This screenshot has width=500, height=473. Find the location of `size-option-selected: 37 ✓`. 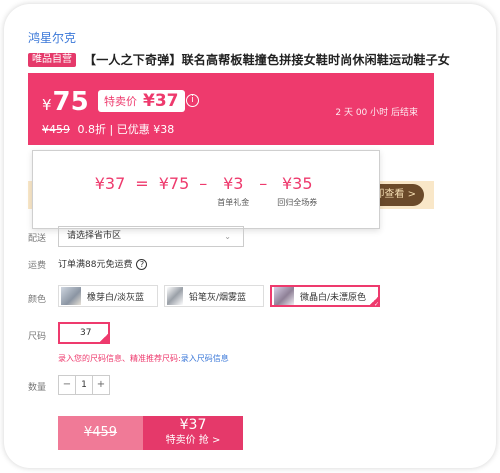

size-option-selected: 37 ✓ is located at coordinates (84, 333).